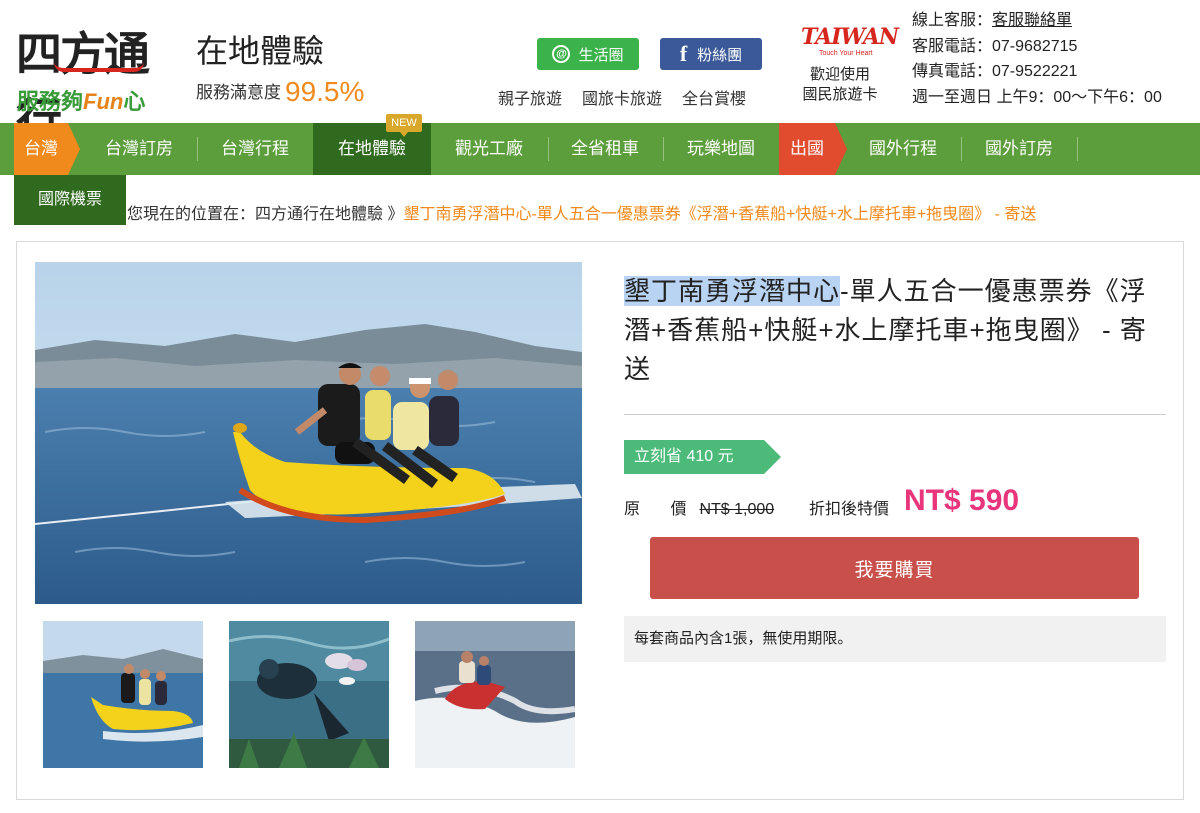 The height and width of the screenshot is (813, 1200). I want to click on product-note: 每套商品內含1張，無使用期限。, so click(895, 639).